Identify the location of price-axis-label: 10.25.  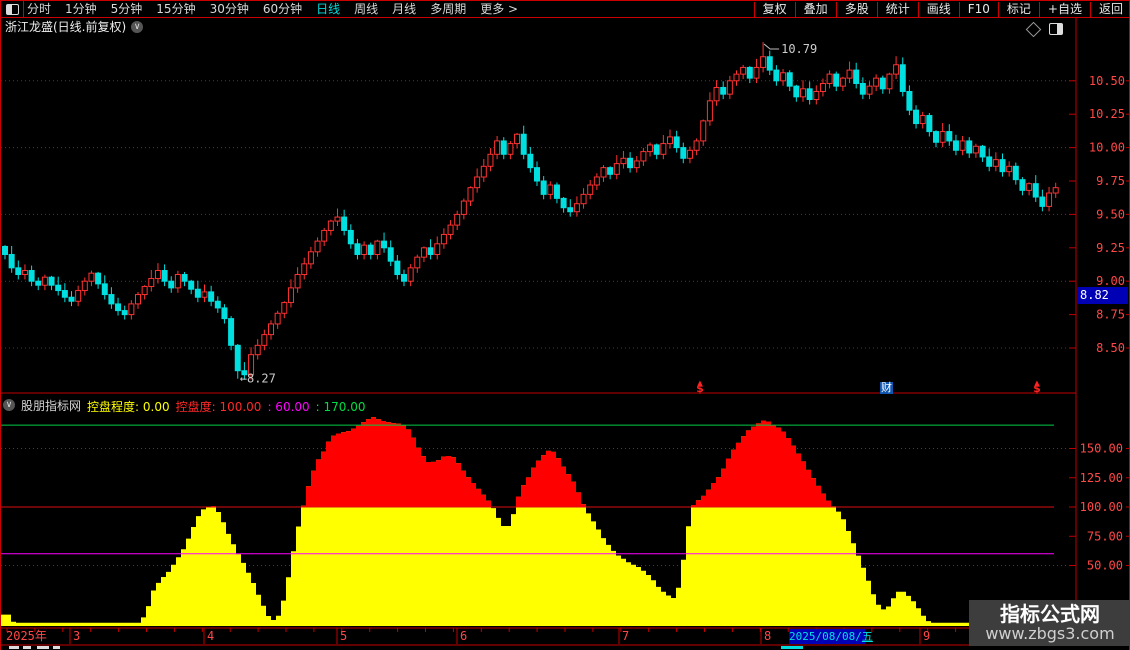
(1107, 114).